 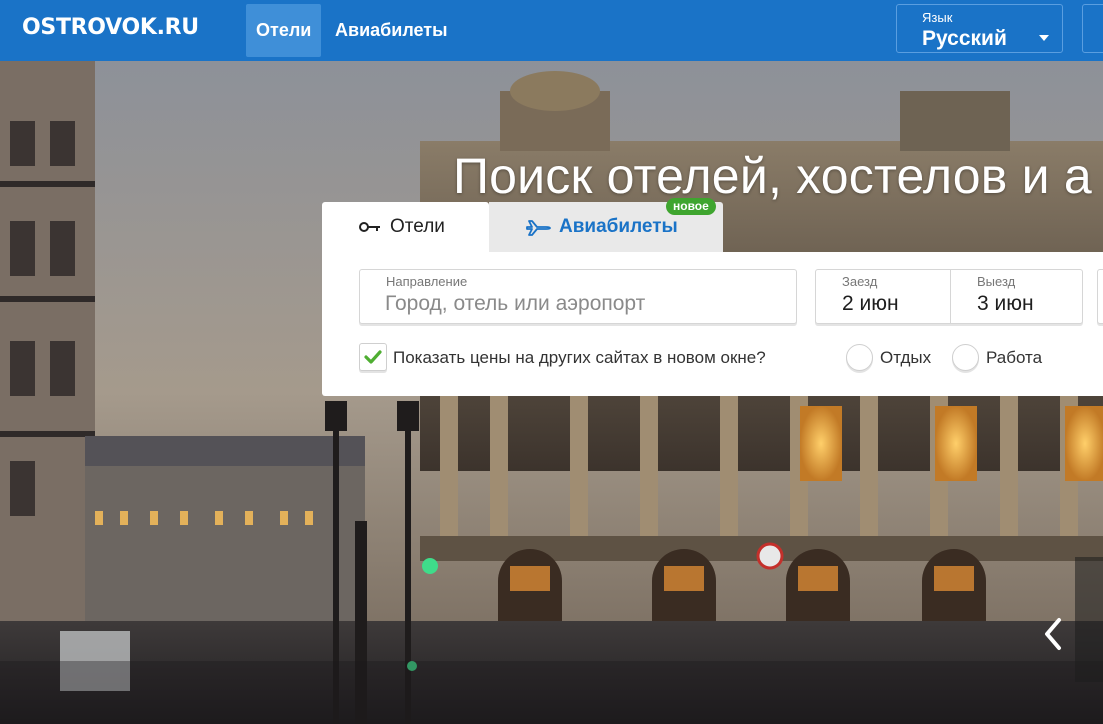 What do you see at coordinates (284, 30) in the screenshot?
I see `nav-tab-hotels: Отели` at bounding box center [284, 30].